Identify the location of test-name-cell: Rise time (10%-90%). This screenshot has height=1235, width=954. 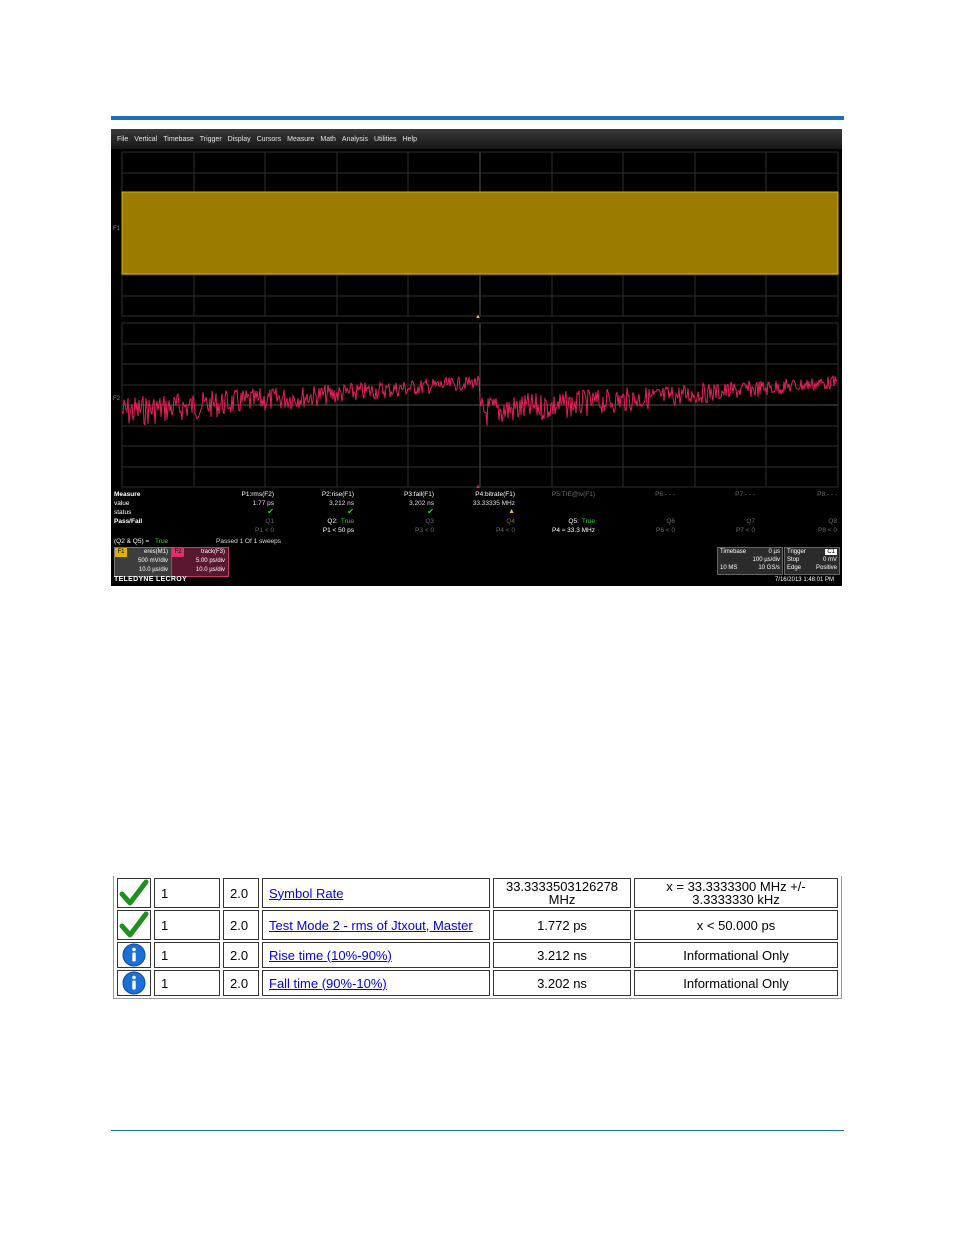
(376, 955).